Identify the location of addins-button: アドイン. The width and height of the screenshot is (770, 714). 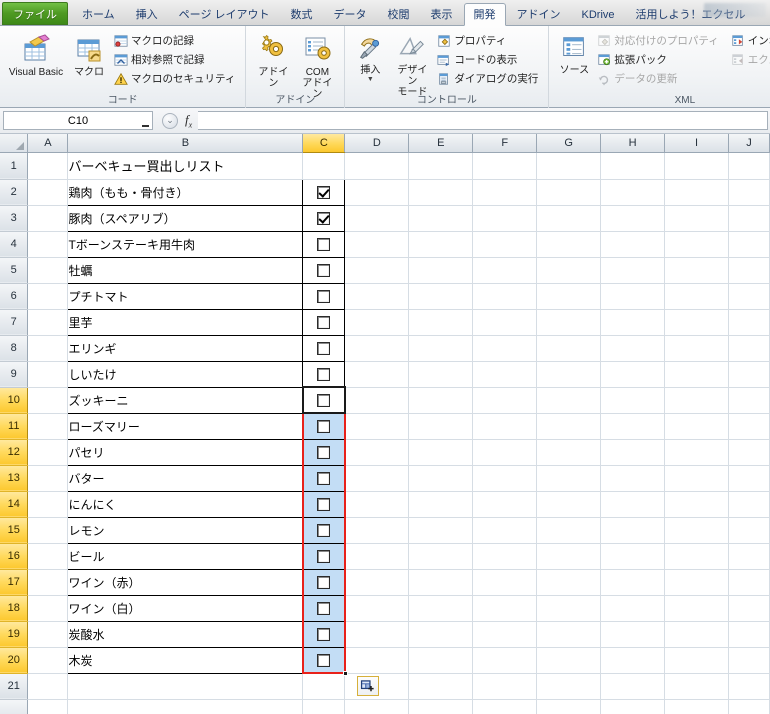
(273, 59).